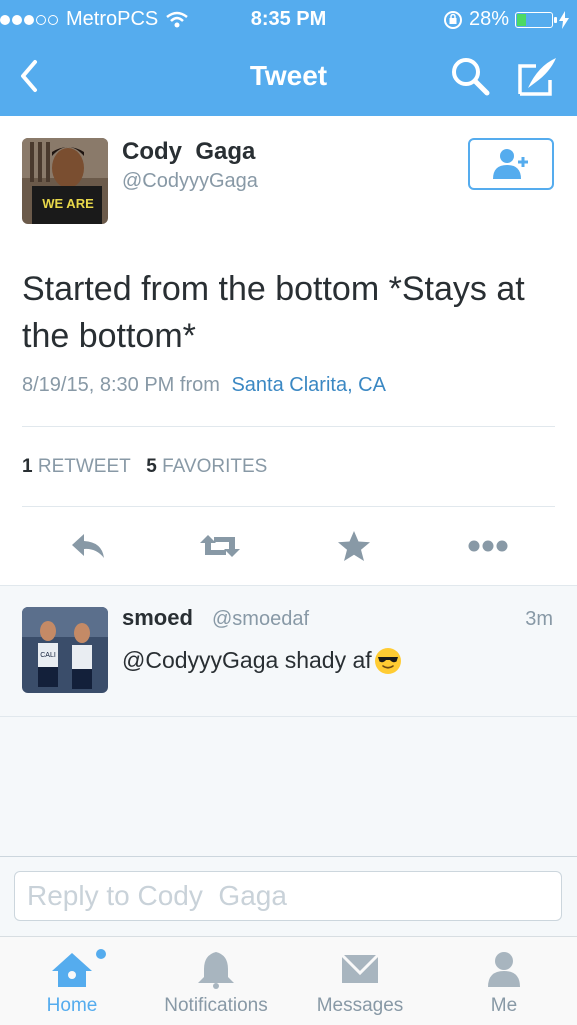  I want to click on retweets-label: RETWEET, so click(84, 466).